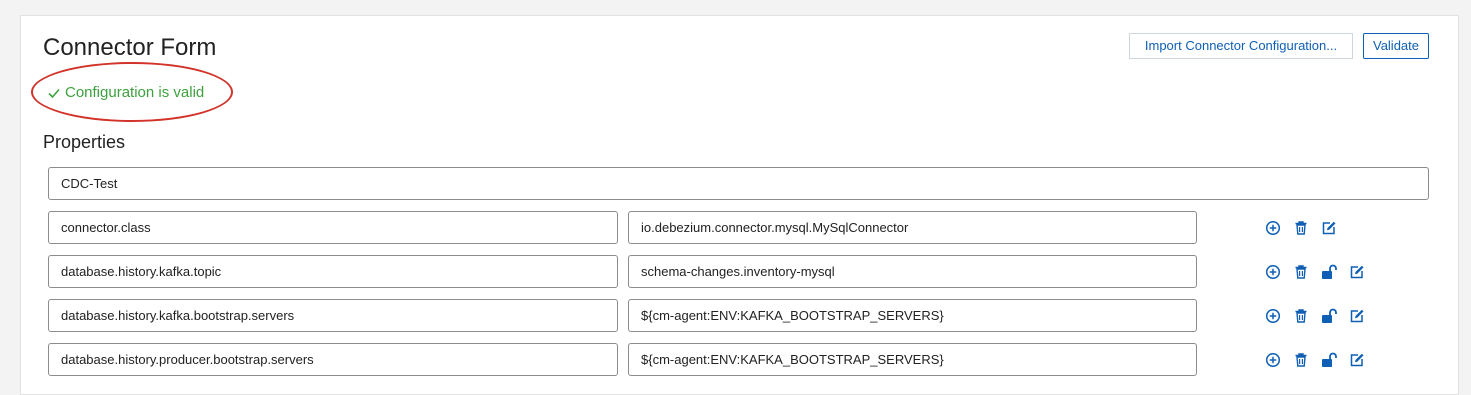 This screenshot has width=1471, height=395. I want to click on validation-status: Configuration is valid, so click(125, 92).